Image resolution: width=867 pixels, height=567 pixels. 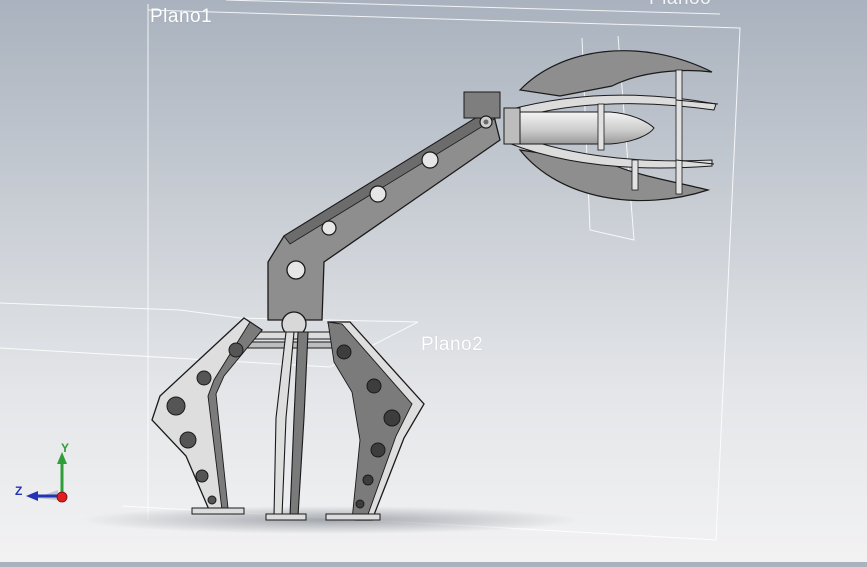 What do you see at coordinates (375, 421) in the screenshot?
I see `leg-right` at bounding box center [375, 421].